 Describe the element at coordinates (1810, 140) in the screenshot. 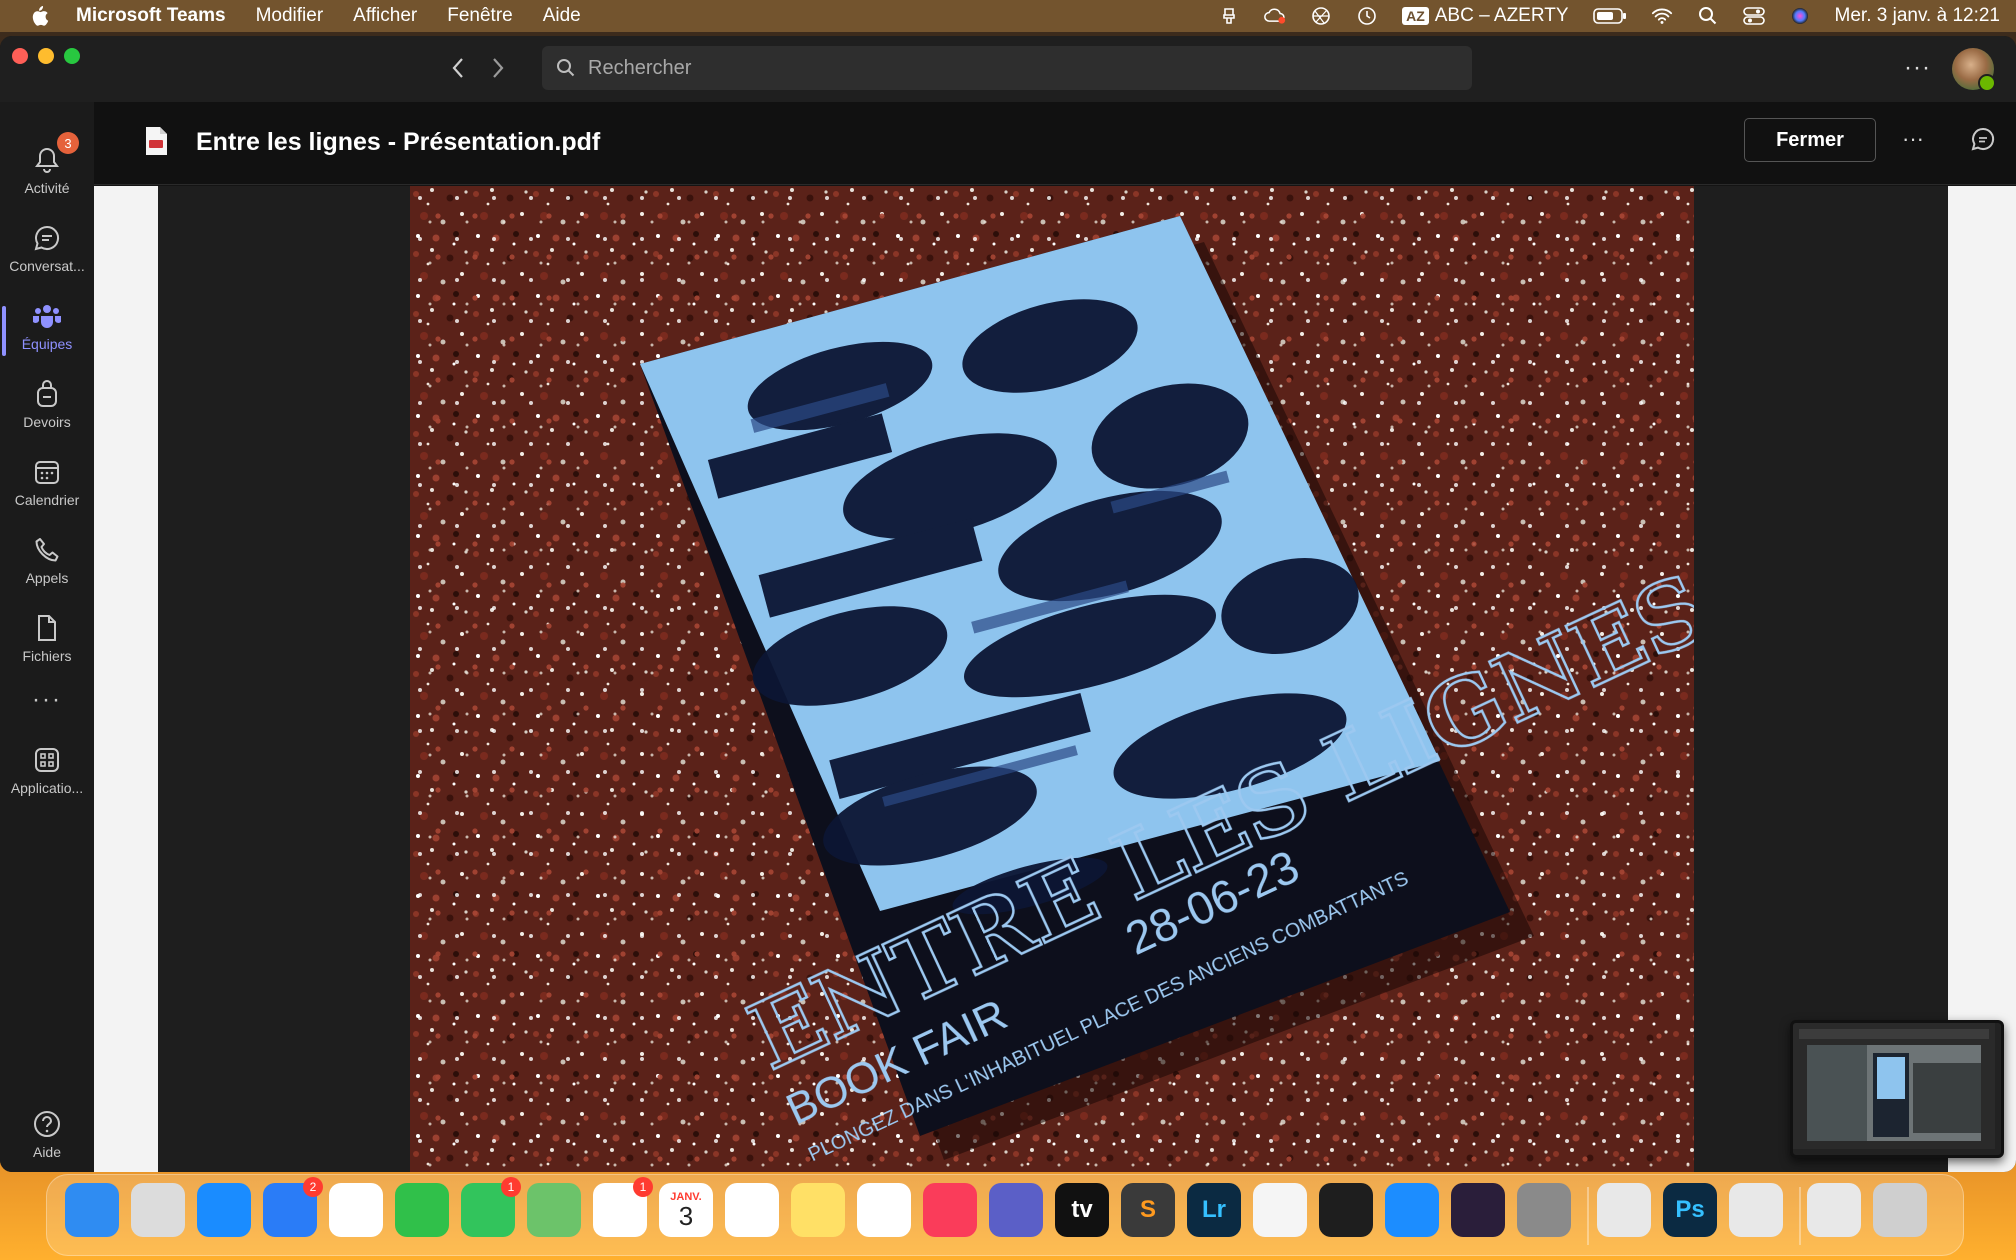

I see `close-file-button: Fermer` at that location.